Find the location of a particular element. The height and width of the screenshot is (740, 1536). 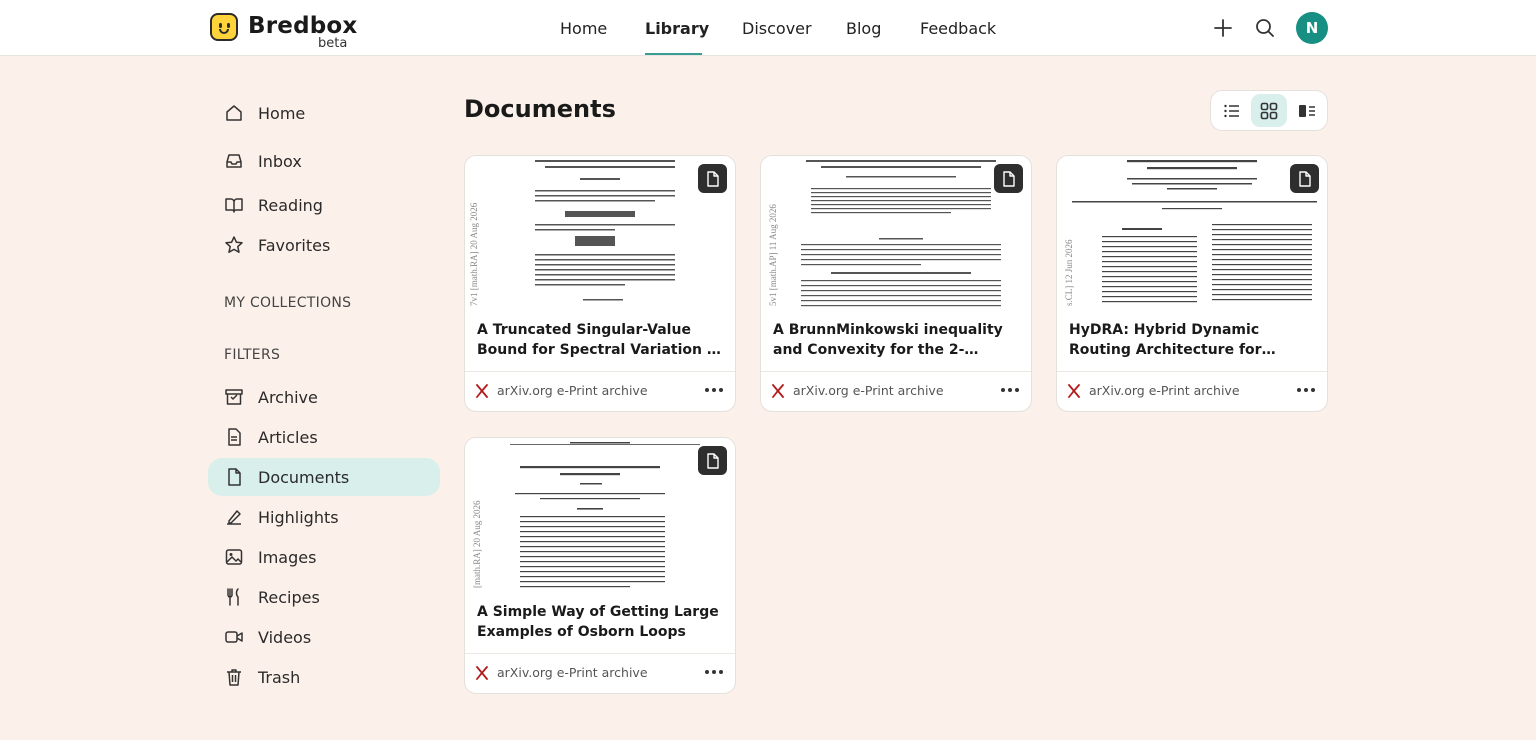

sidebar-item-videos: Videos is located at coordinates (324, 637).